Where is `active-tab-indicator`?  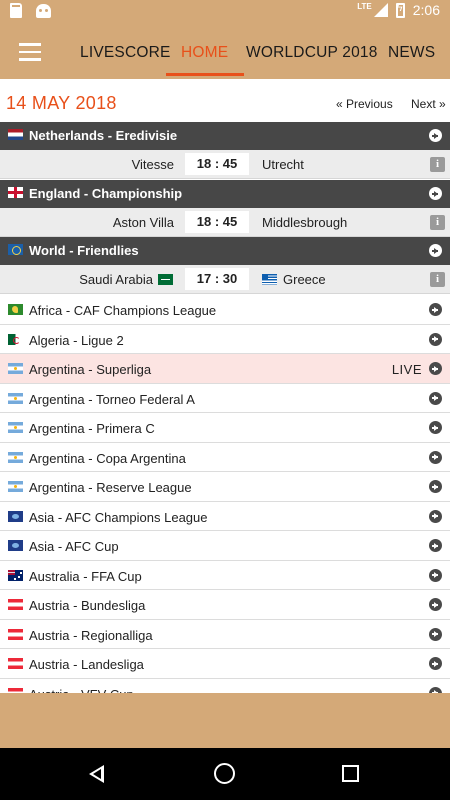 active-tab-indicator is located at coordinates (205, 74).